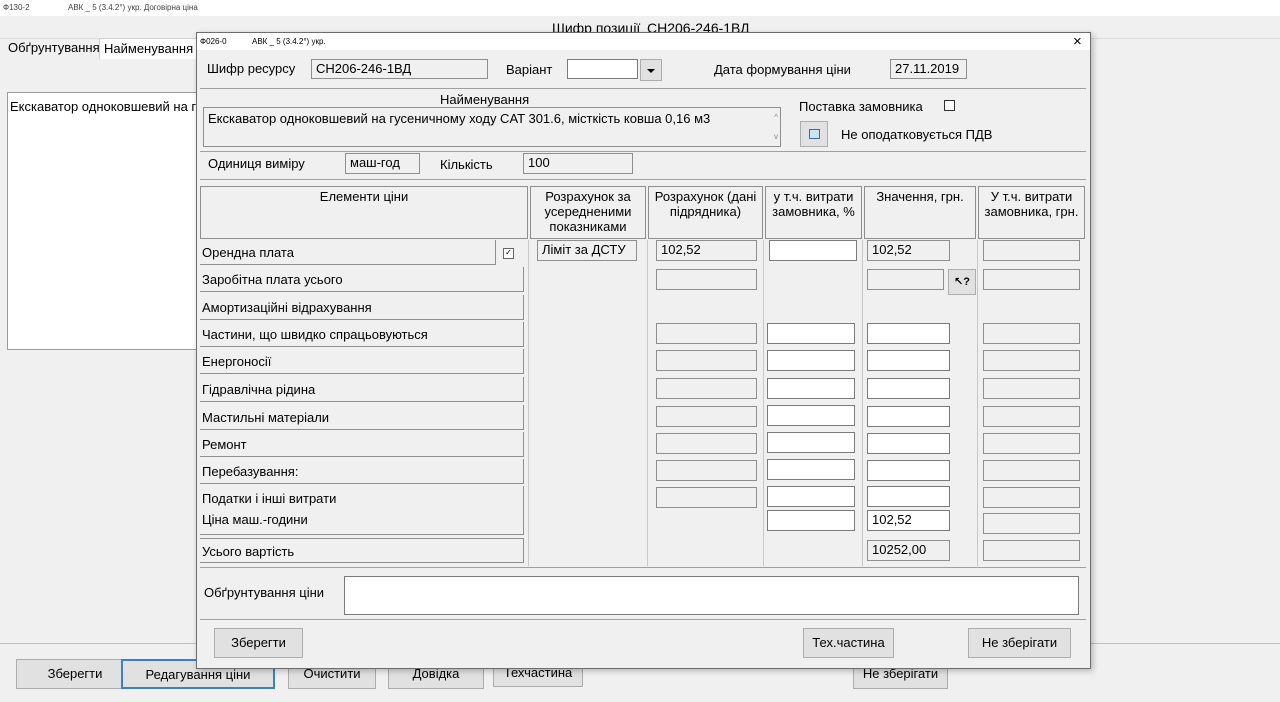 Image resolution: width=1280 pixels, height=702 pixels. Describe the element at coordinates (54, 48) in the screenshot. I see `bg-tab-justification: Обґрунтування` at that location.